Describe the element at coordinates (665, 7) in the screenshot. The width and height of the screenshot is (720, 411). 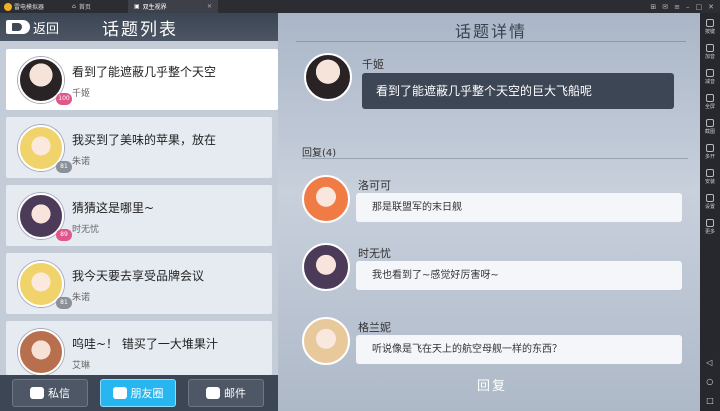
I see `mail-icon: ✉` at that location.